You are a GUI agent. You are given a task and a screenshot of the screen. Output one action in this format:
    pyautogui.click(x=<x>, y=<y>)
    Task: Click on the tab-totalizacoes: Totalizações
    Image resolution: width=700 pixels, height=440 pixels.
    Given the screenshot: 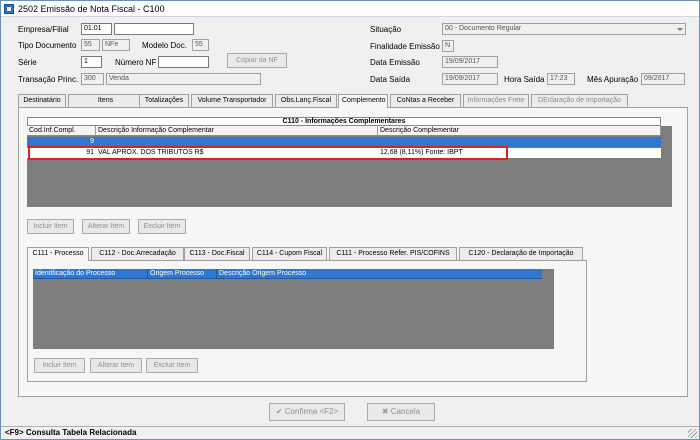 What is the action you would take?
    pyautogui.click(x=164, y=100)
    